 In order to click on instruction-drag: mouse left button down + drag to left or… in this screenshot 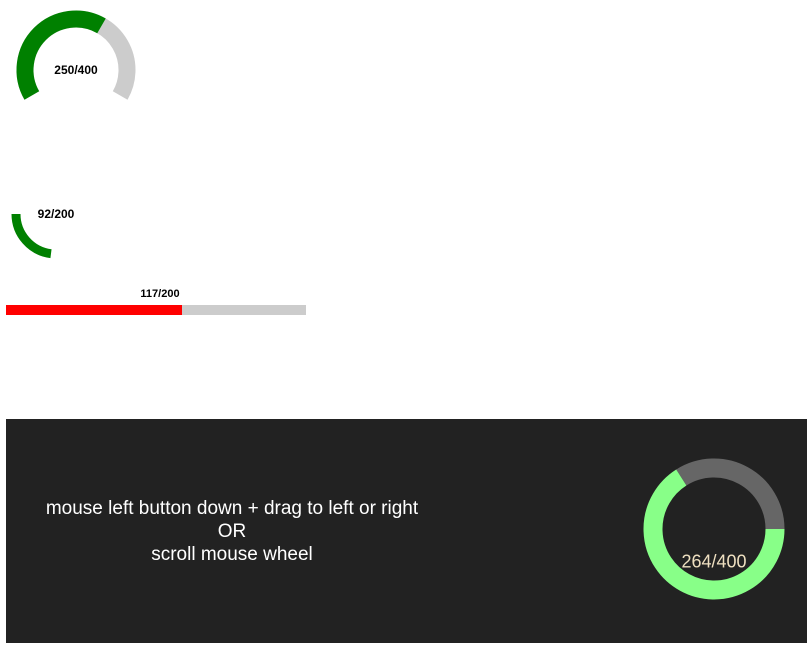, I will do `click(232, 508)`.